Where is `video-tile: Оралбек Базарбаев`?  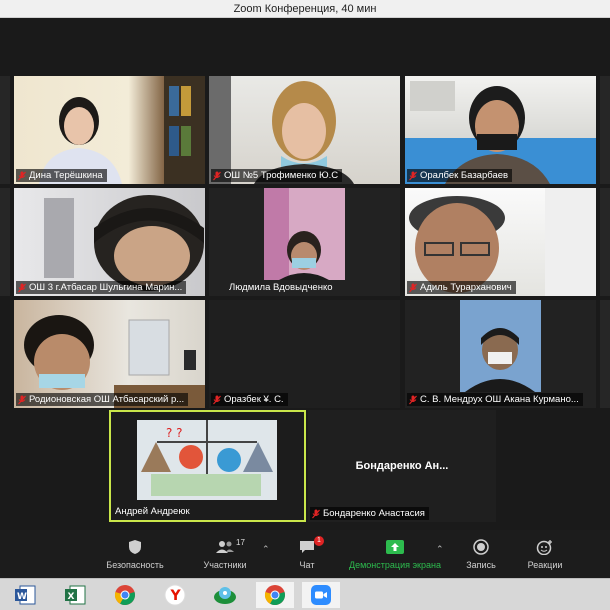 video-tile: Оралбек Базарбаев is located at coordinates (500, 130).